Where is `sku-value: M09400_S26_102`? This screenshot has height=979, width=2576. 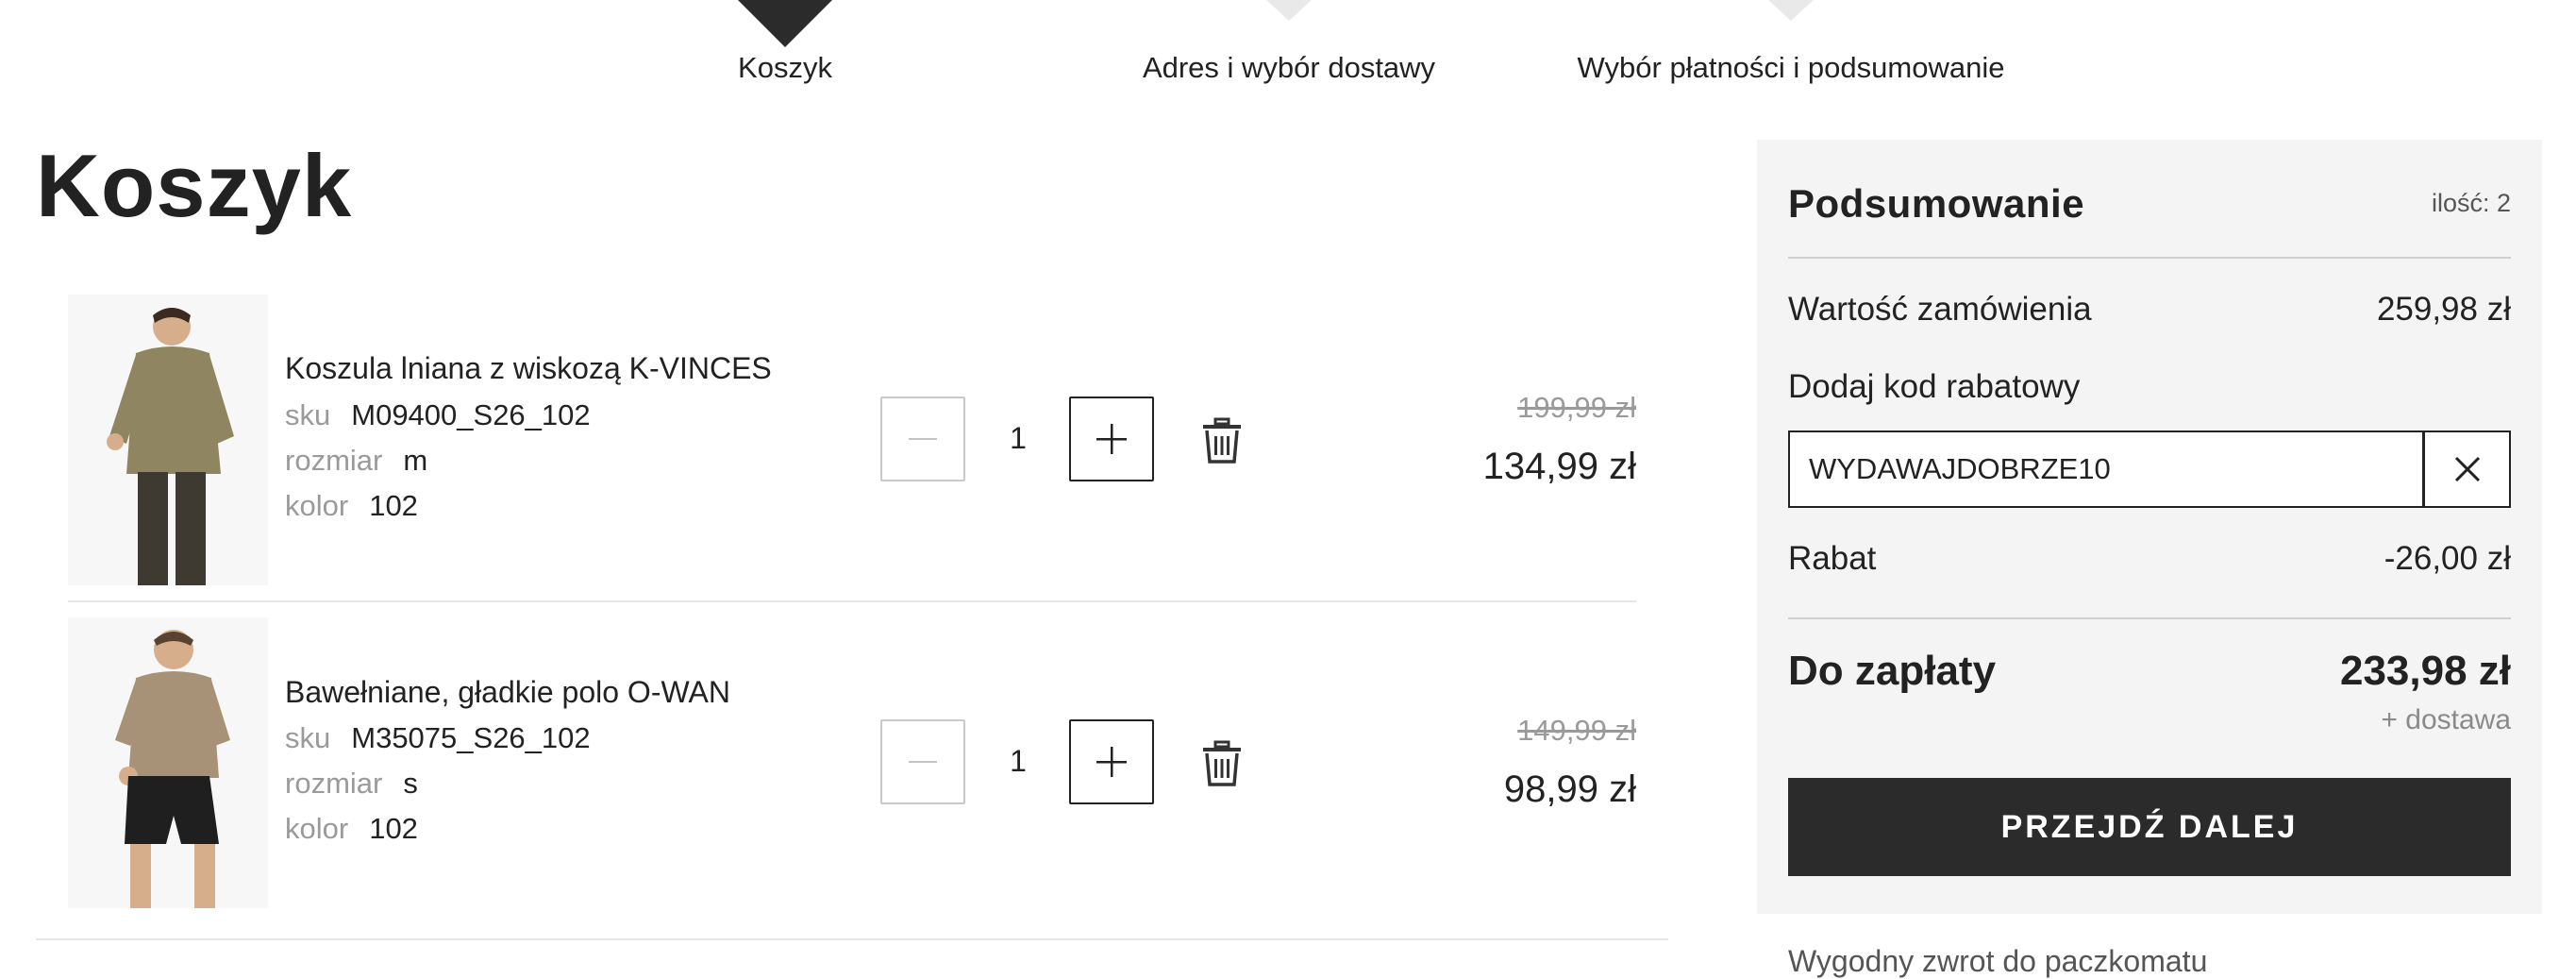 sku-value: M09400_S26_102 is located at coordinates (471, 414).